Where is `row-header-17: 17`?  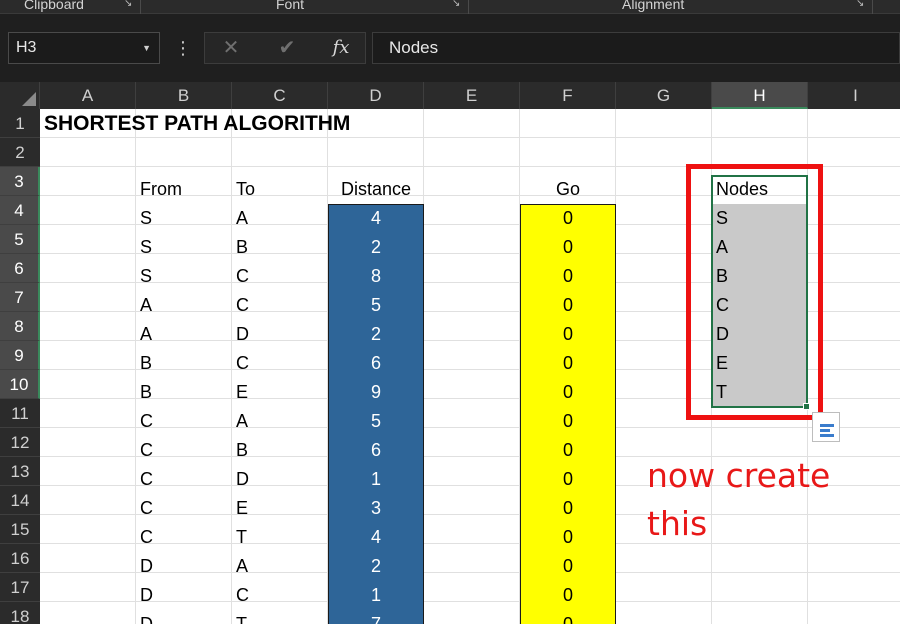
row-header-17: 17 is located at coordinates (20, 587).